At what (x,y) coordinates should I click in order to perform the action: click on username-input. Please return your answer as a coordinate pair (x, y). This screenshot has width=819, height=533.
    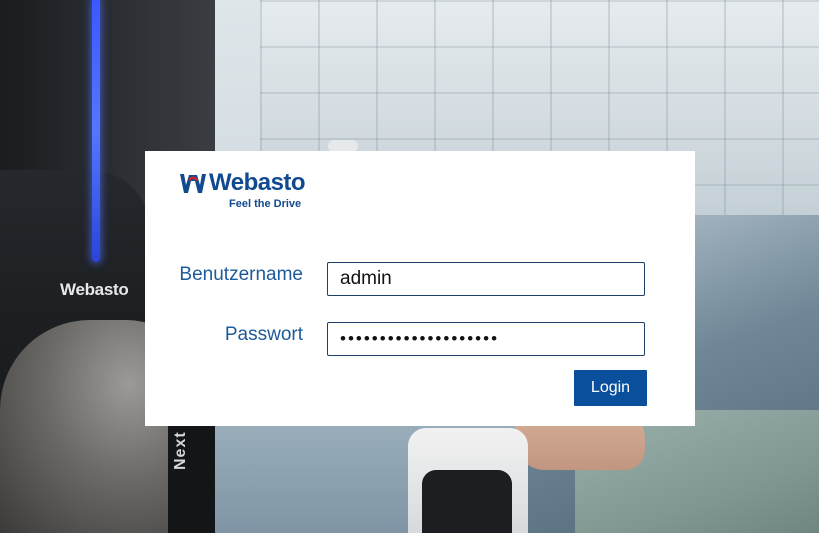
    Looking at the image, I should click on (486, 279).